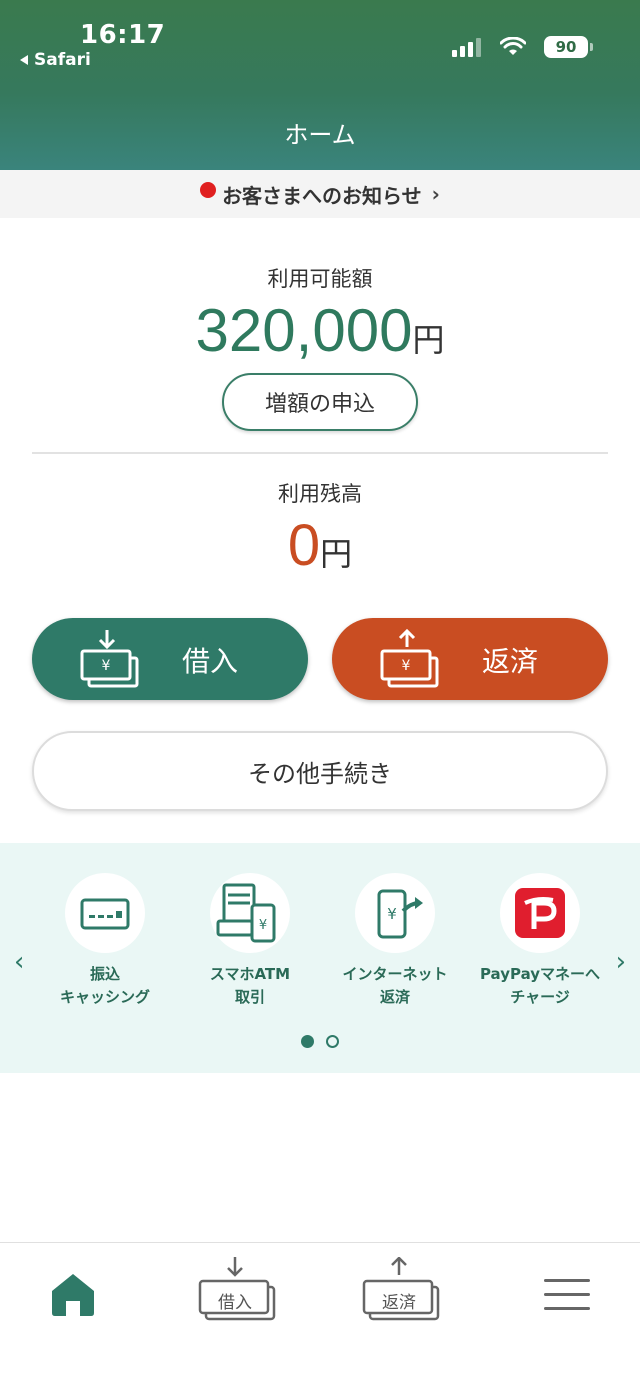 Image resolution: width=640 pixels, height=1387 pixels. Describe the element at coordinates (320, 279) in the screenshot. I see `available-amount-label: 利用可能額` at that location.